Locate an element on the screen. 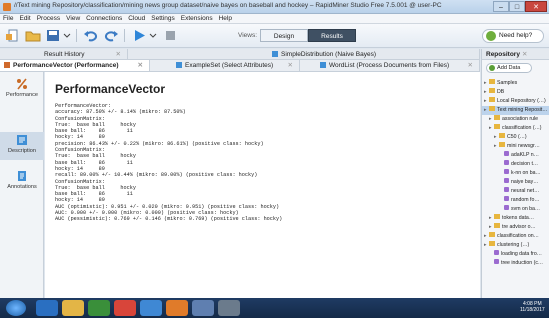  rapidminer-taskbar-icon is located at coordinates (177, 308).